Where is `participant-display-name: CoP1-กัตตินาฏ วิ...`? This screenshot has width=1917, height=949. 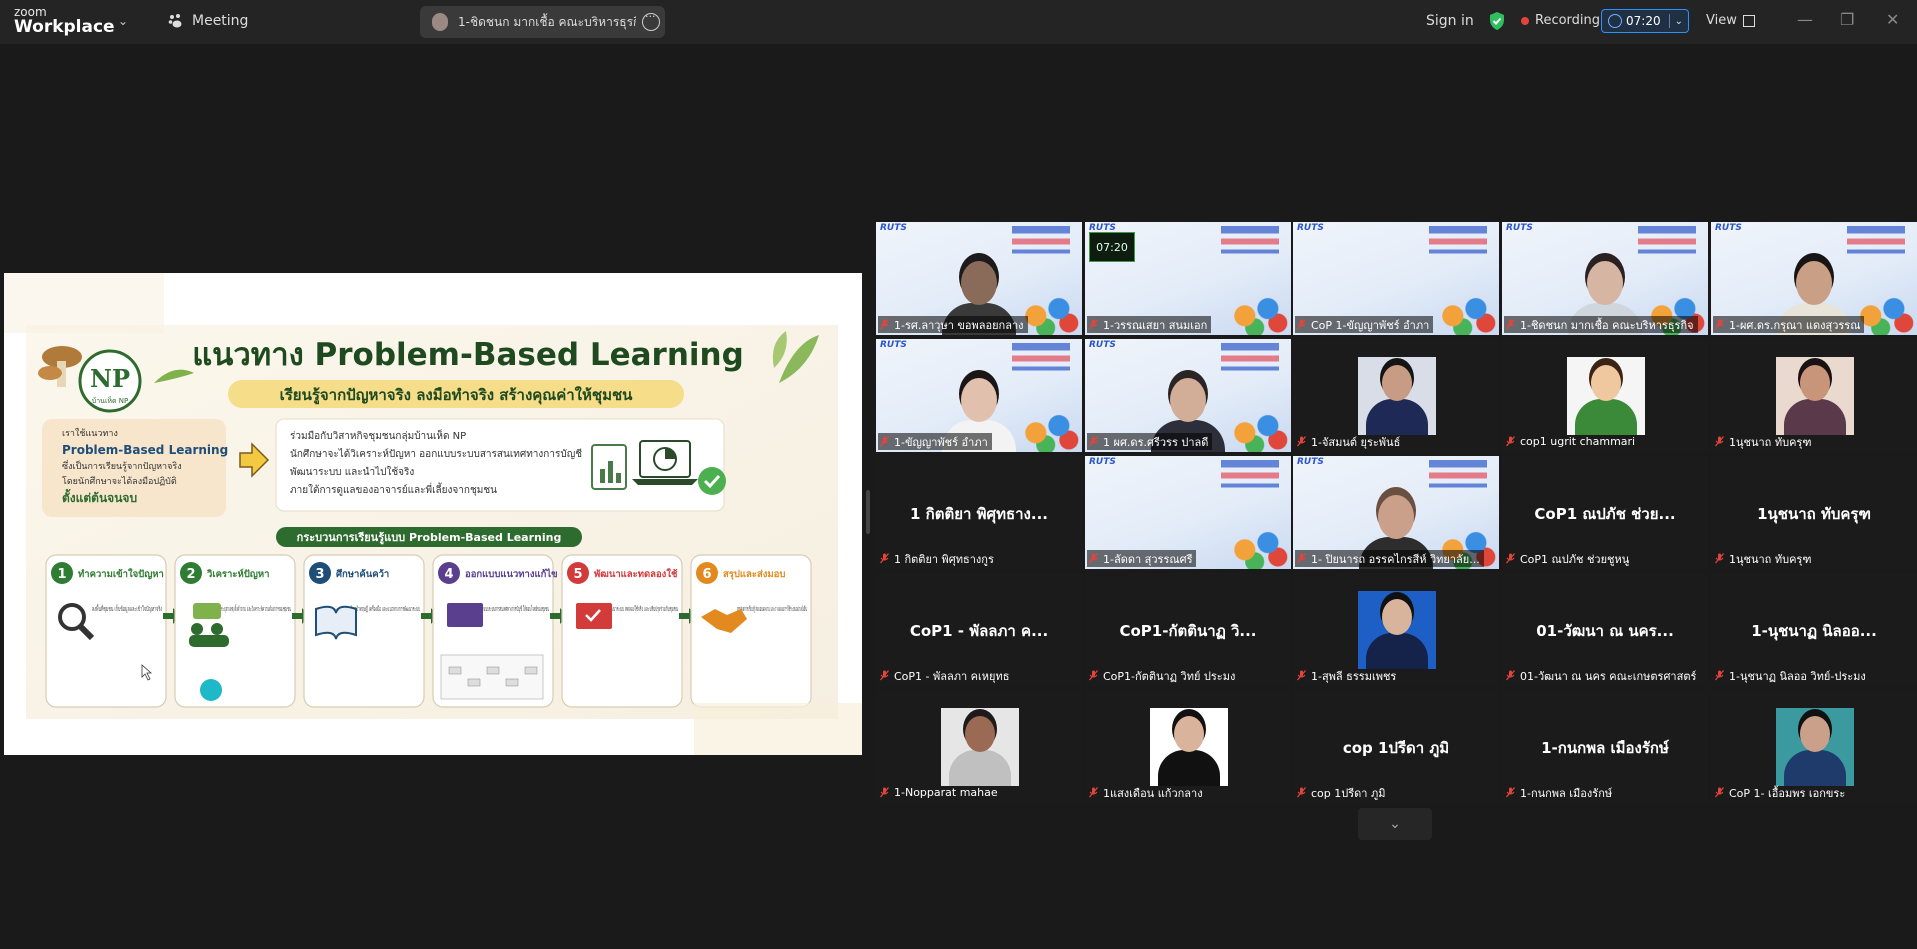
participant-display-name: CoP1-กัตตินาฏ วิ... is located at coordinates (1188, 631).